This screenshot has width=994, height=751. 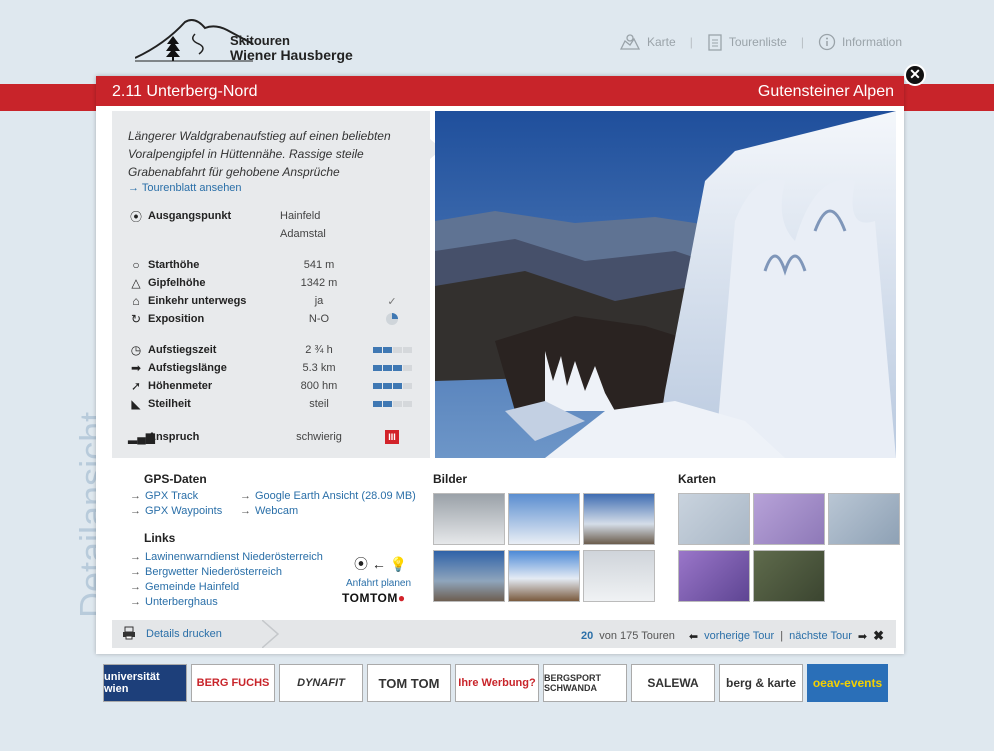 I want to click on close-icon: ✖, so click(x=878, y=636).